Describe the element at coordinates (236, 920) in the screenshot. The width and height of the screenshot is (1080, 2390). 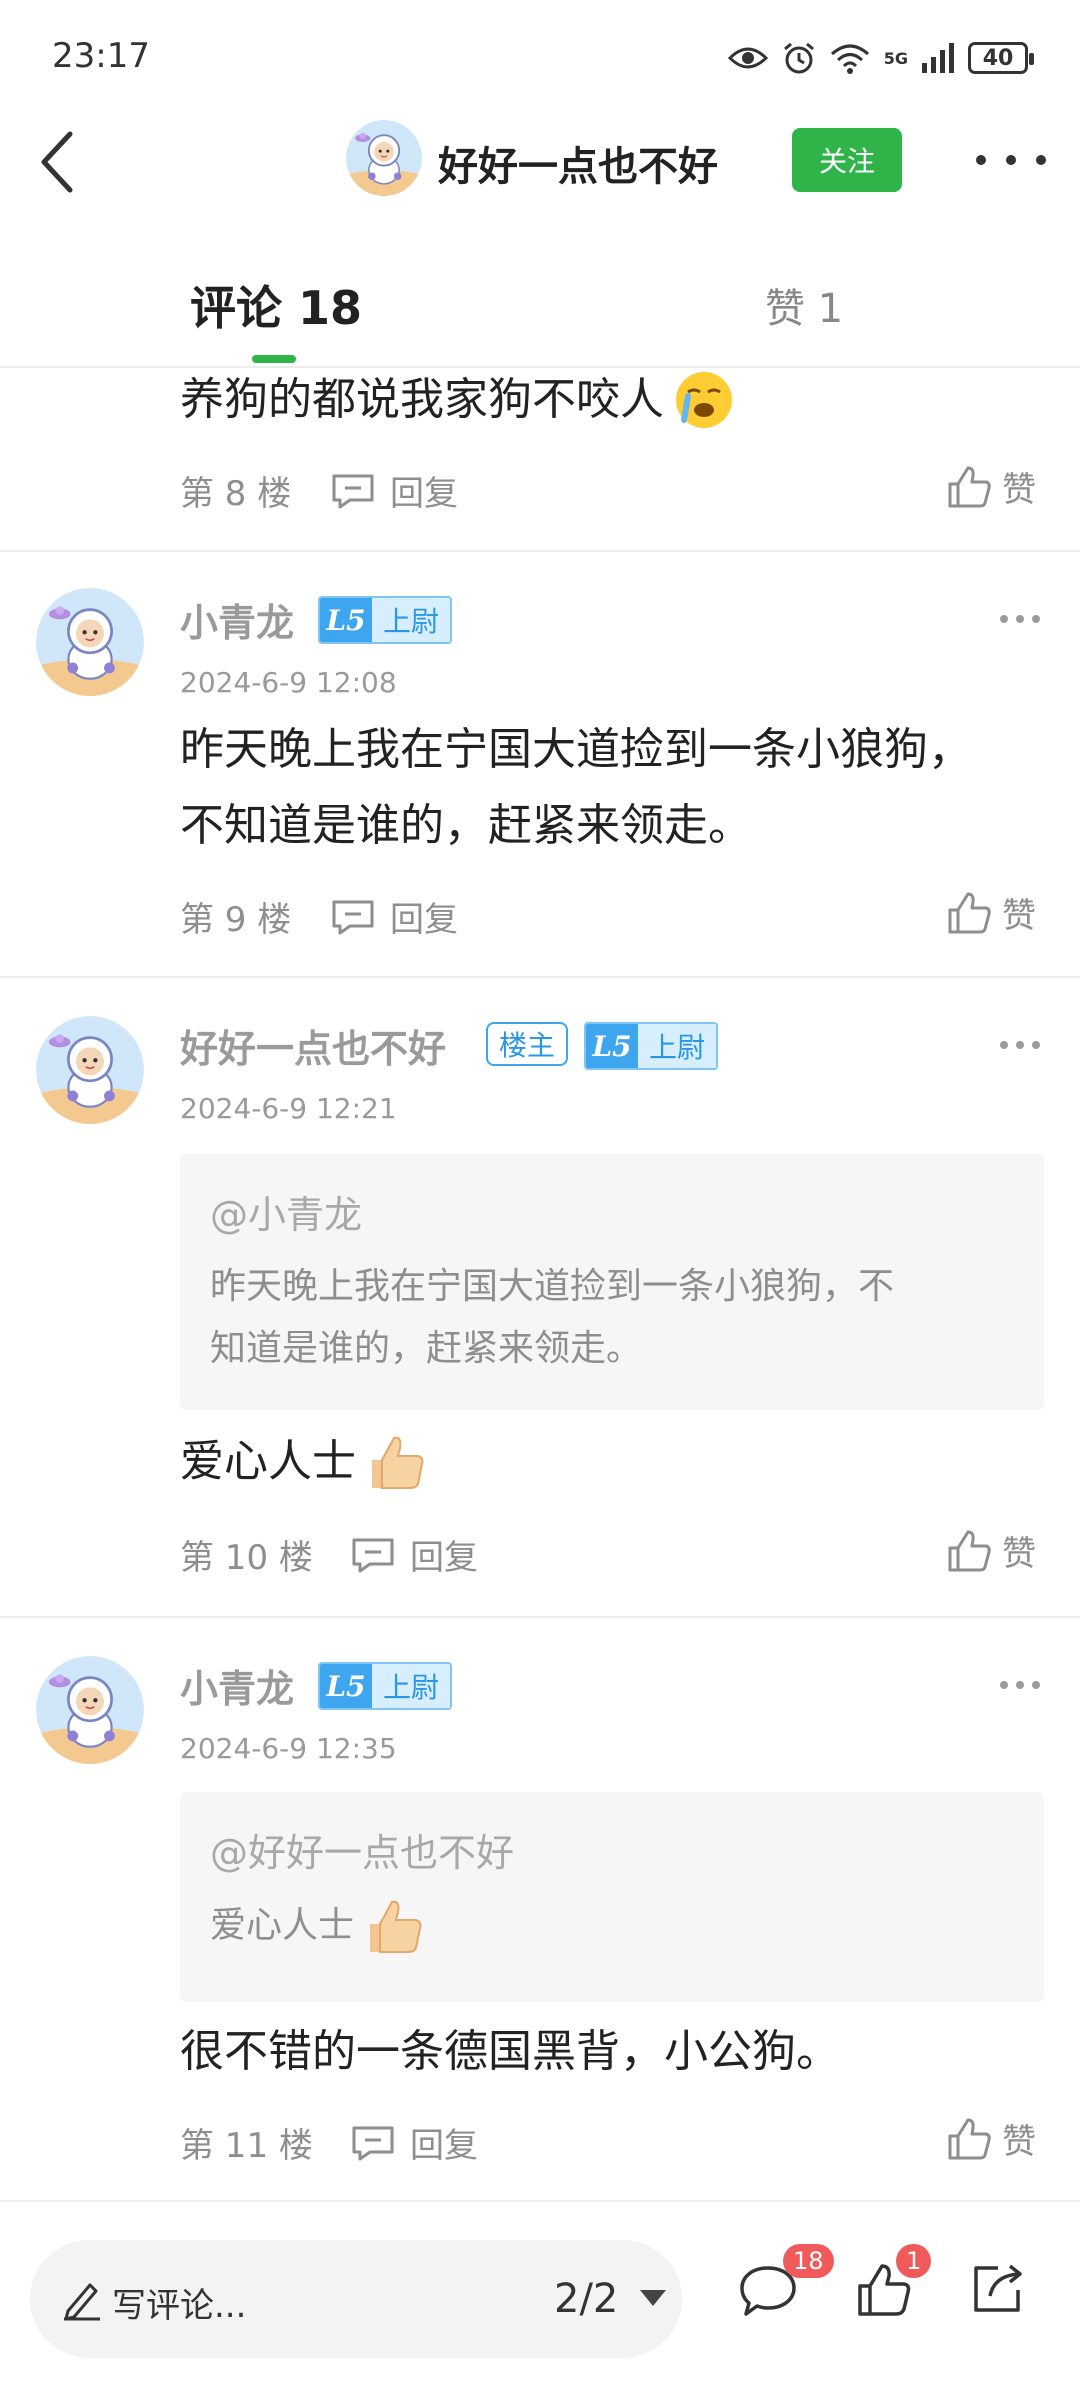
I see `floor-label: 第 9 楼` at that location.